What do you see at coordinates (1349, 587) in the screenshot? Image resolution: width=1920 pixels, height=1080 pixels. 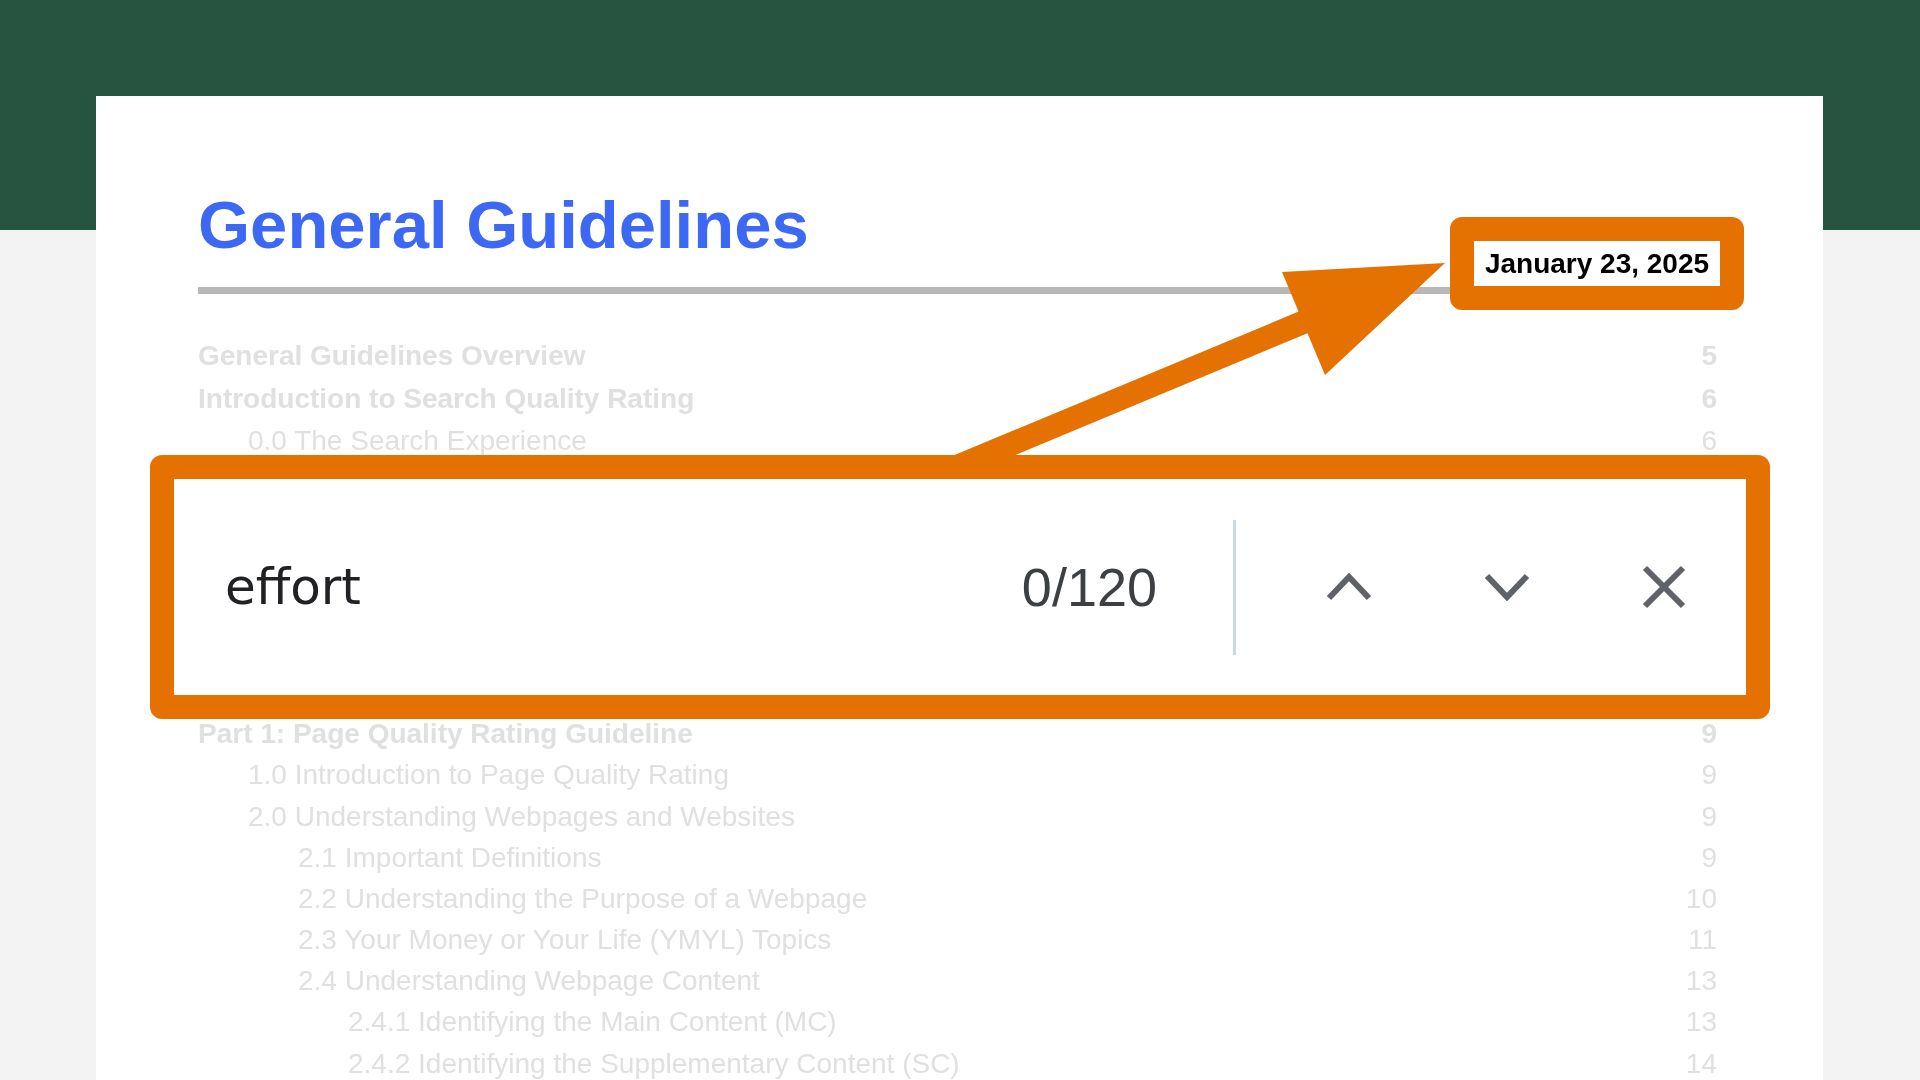 I see `chevron-up-icon` at bounding box center [1349, 587].